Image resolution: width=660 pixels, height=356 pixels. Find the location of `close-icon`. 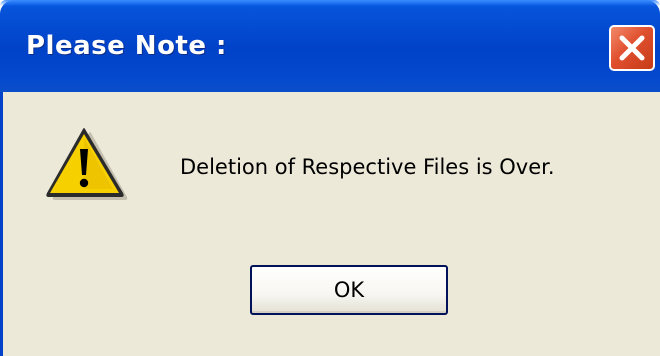

close-icon is located at coordinates (632, 48).